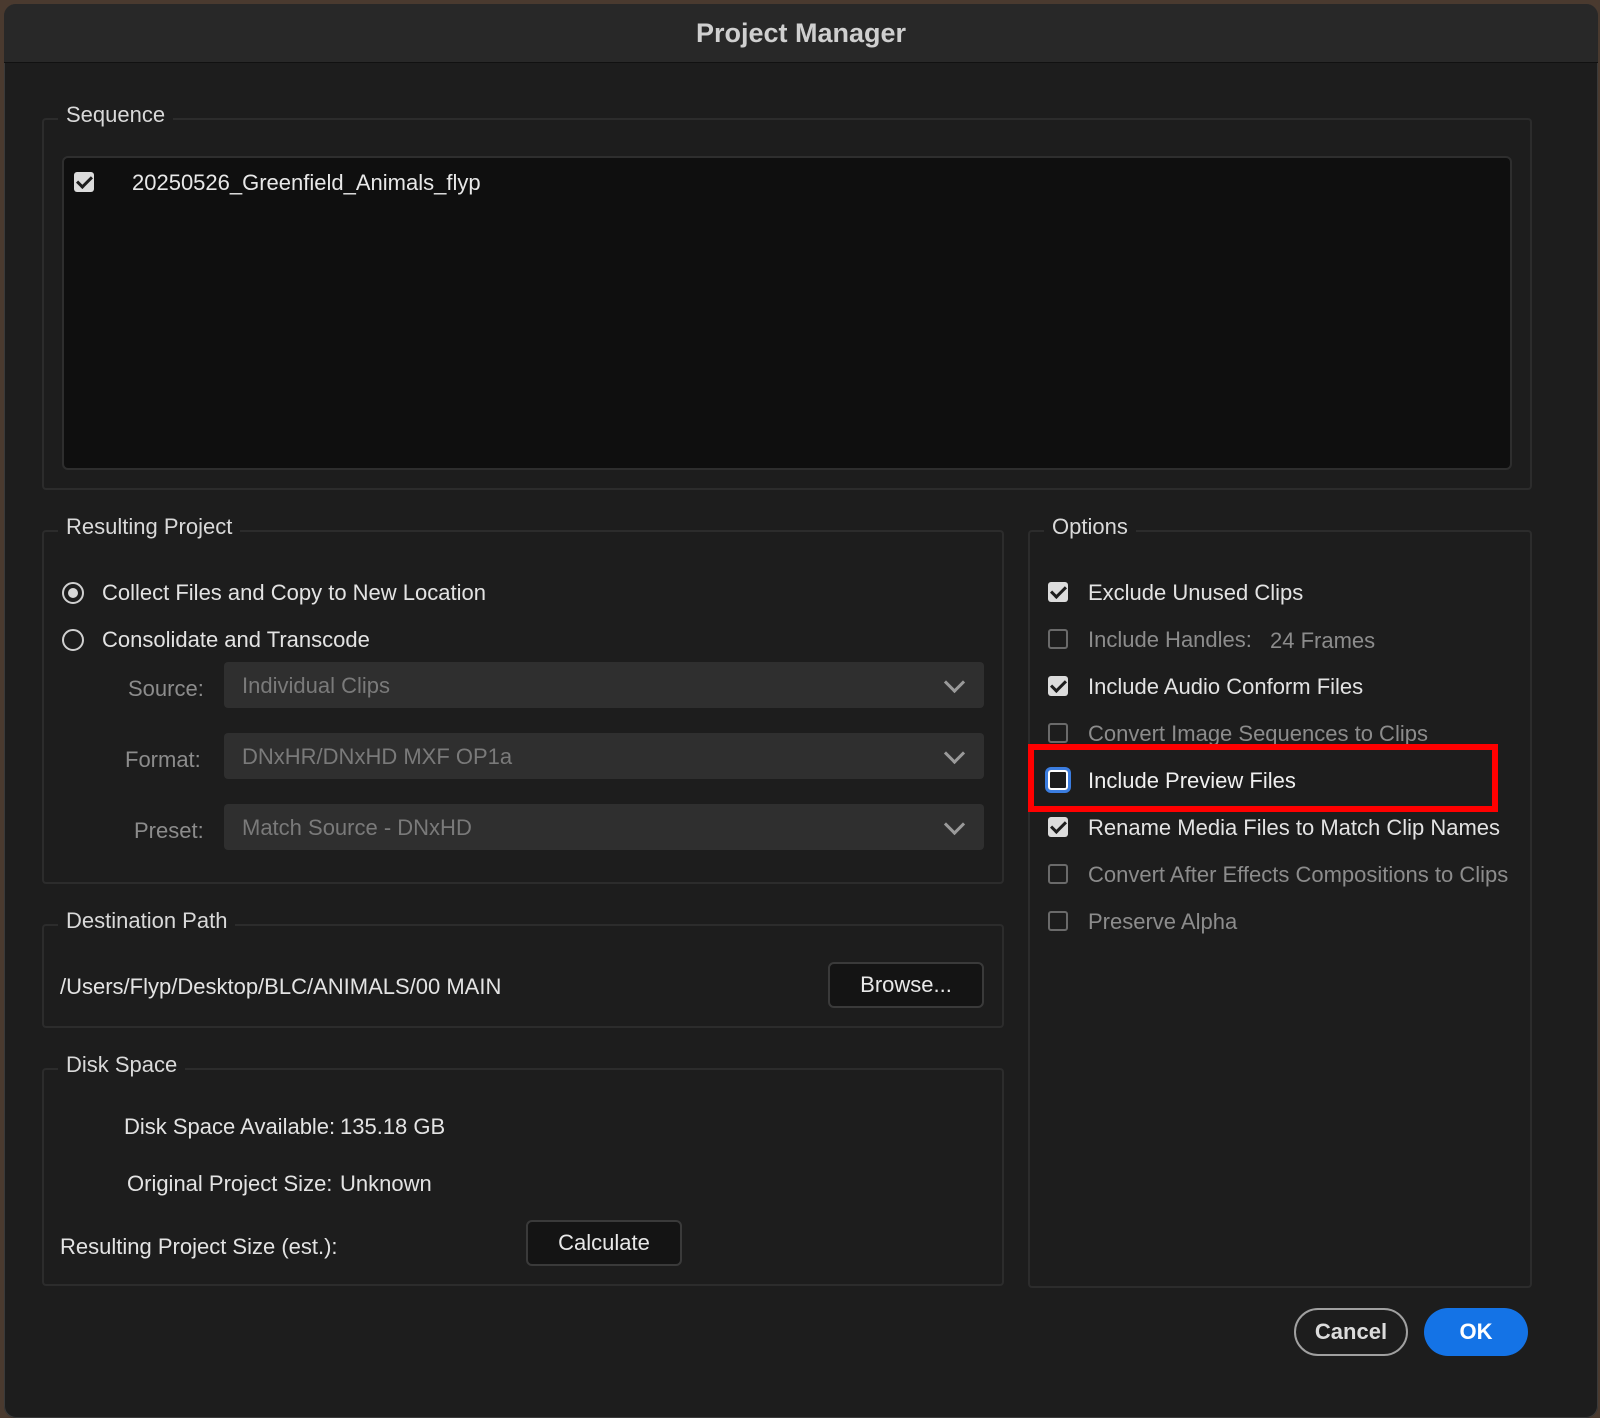  I want to click on disk-space-label: Disk Space, so click(122, 1065).